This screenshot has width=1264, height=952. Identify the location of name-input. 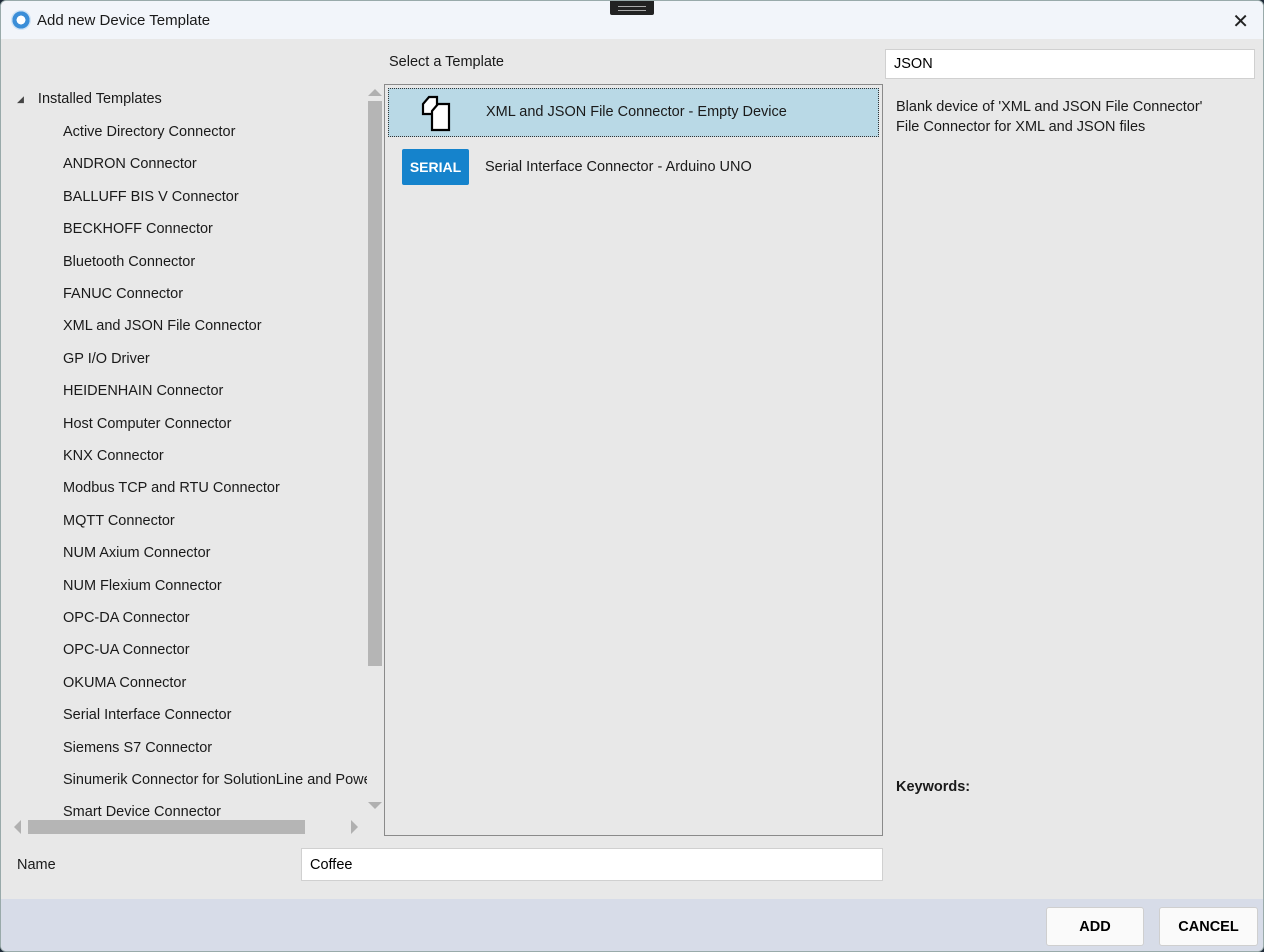
(592, 864).